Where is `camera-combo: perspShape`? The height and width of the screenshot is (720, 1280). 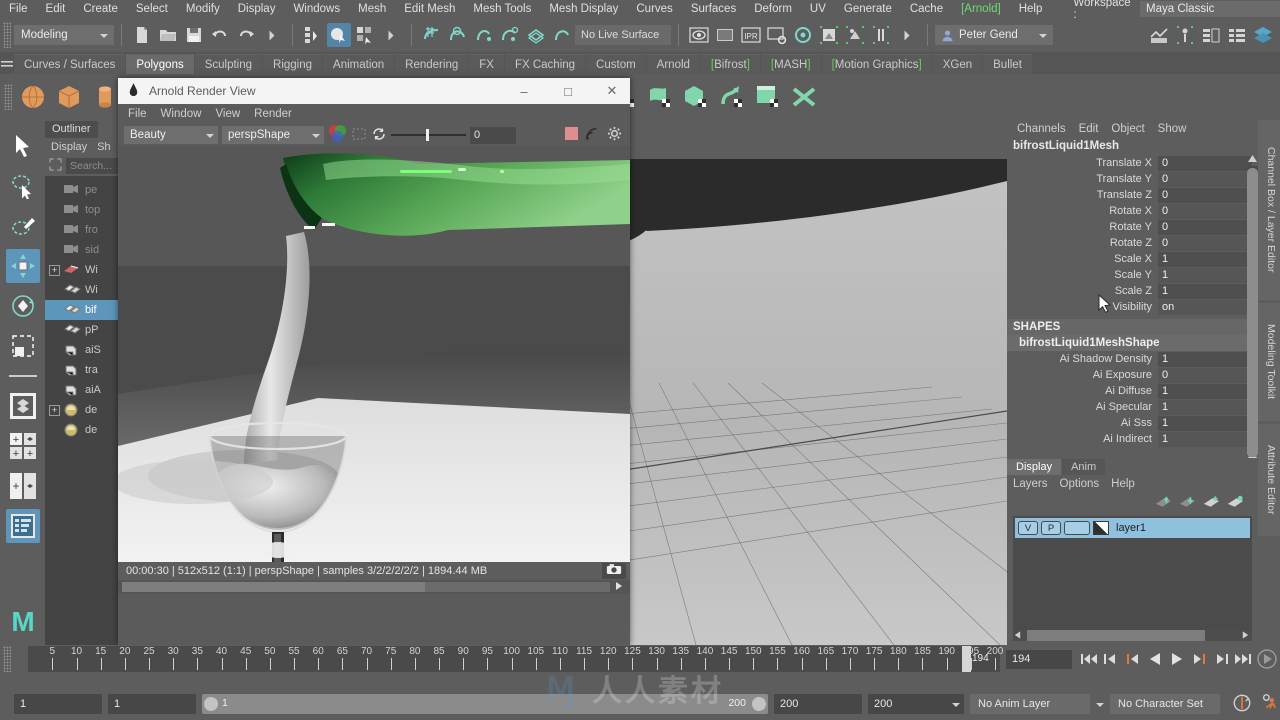 camera-combo: perspShape is located at coordinates (273, 135).